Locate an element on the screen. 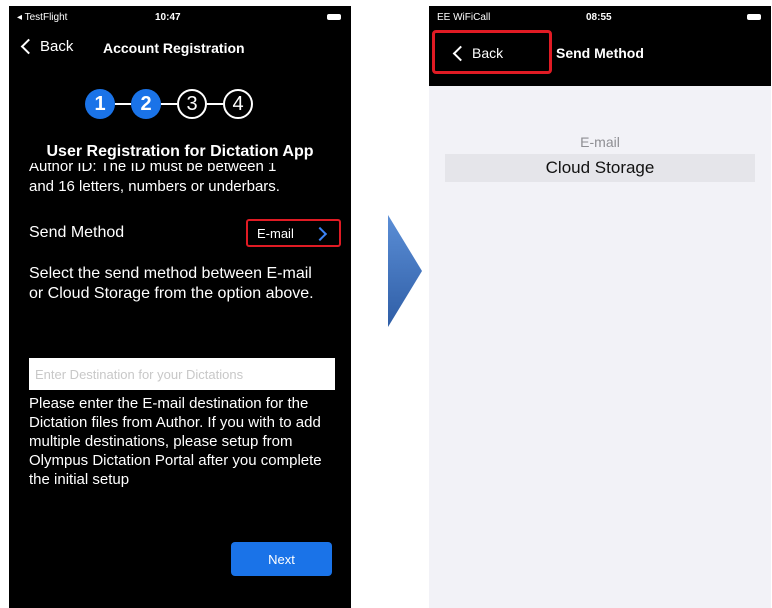 Image resolution: width=772 pixels, height=608 pixels. option-email: E-mail is located at coordinates (600, 142).